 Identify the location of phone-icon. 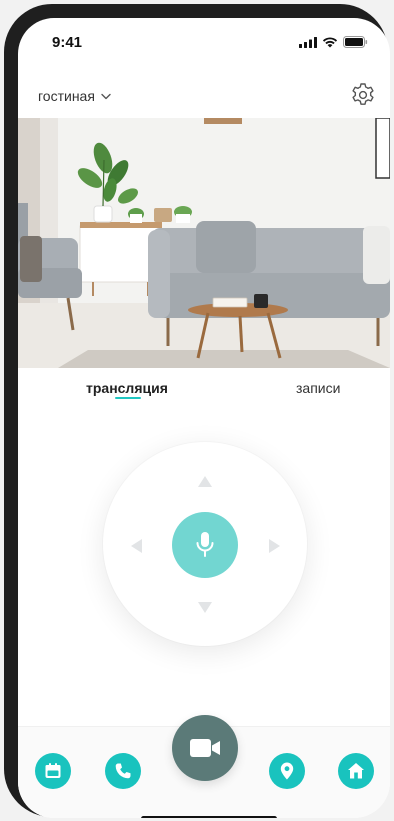
(123, 771).